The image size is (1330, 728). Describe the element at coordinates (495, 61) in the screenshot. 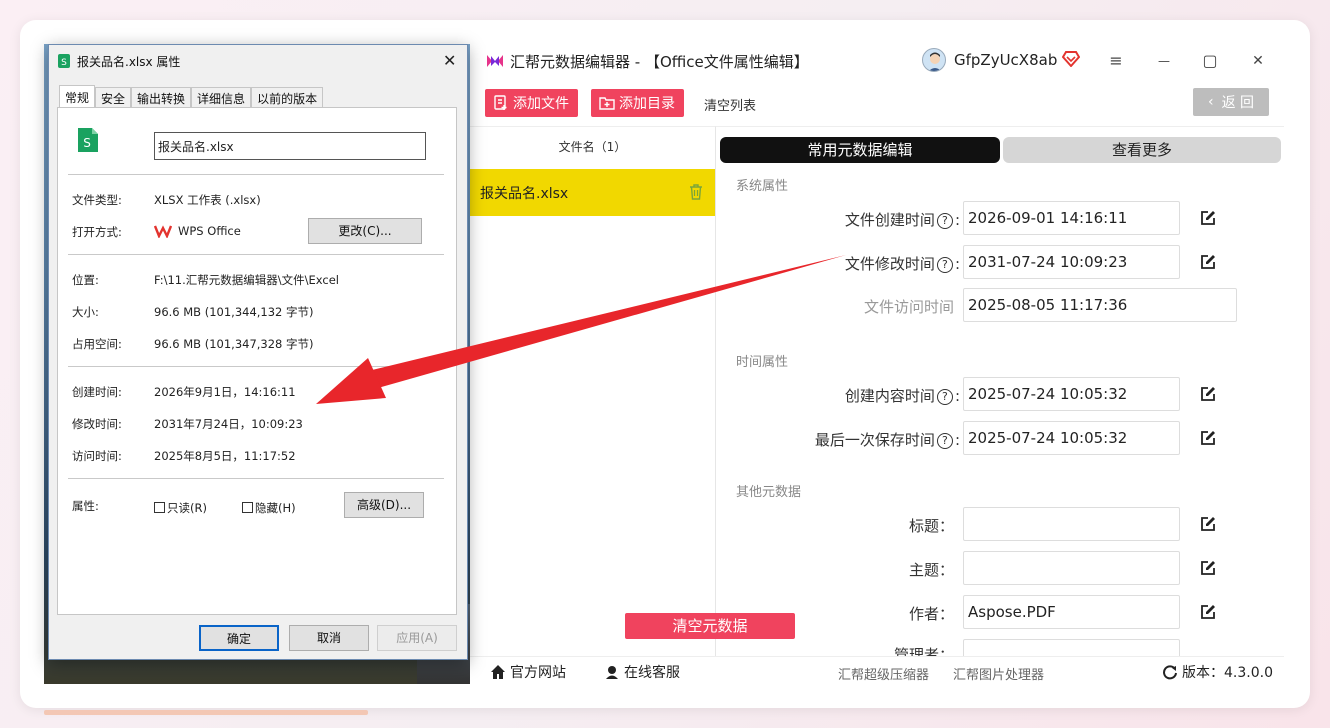

I see `app-logo-icon` at that location.